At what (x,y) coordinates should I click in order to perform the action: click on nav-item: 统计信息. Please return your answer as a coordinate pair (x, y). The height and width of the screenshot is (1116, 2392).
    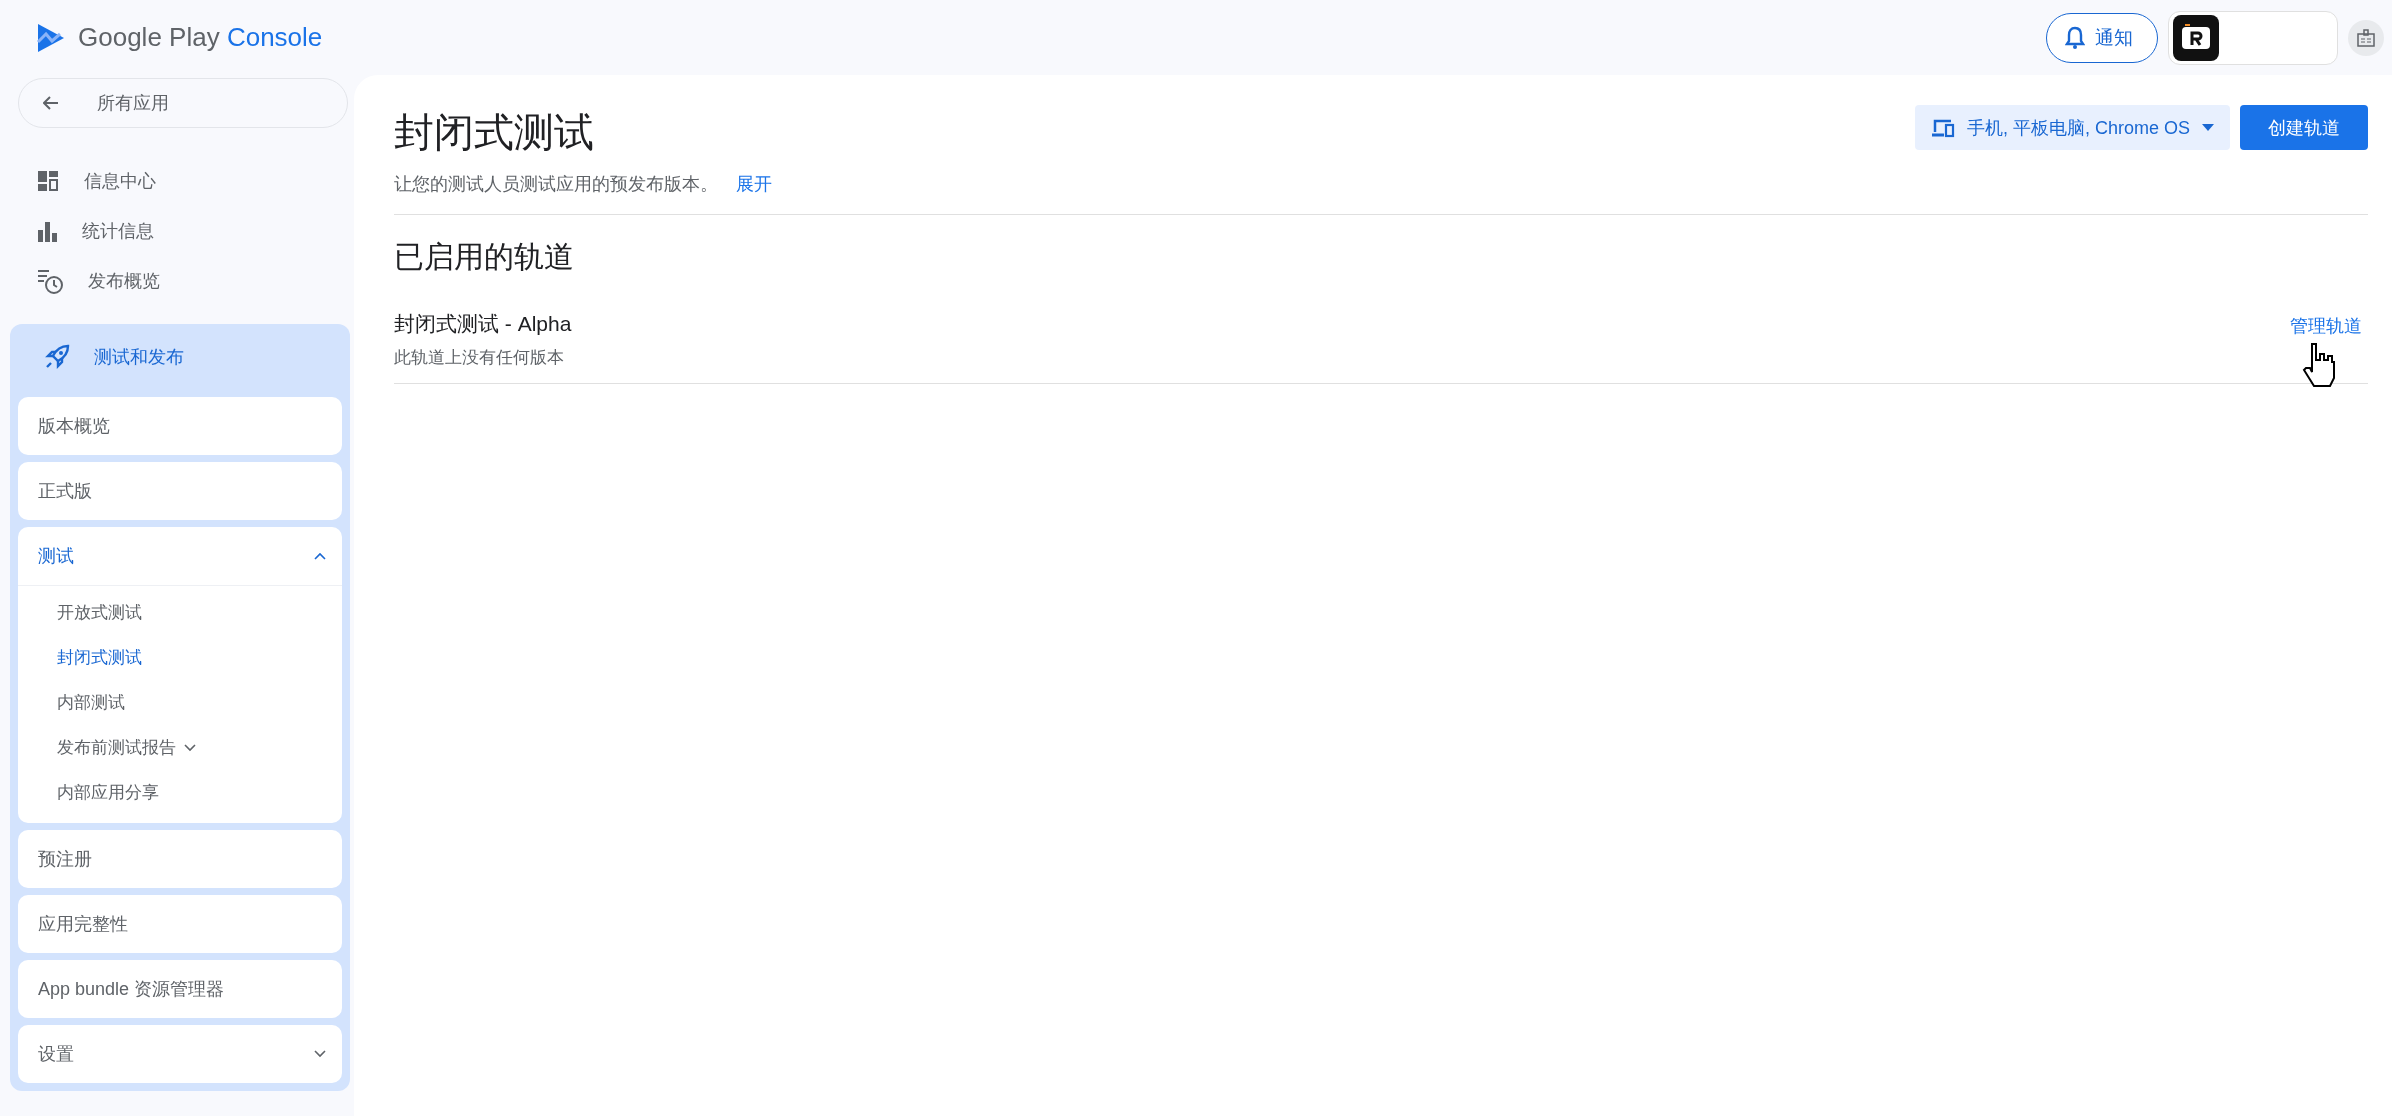
    Looking at the image, I should click on (180, 231).